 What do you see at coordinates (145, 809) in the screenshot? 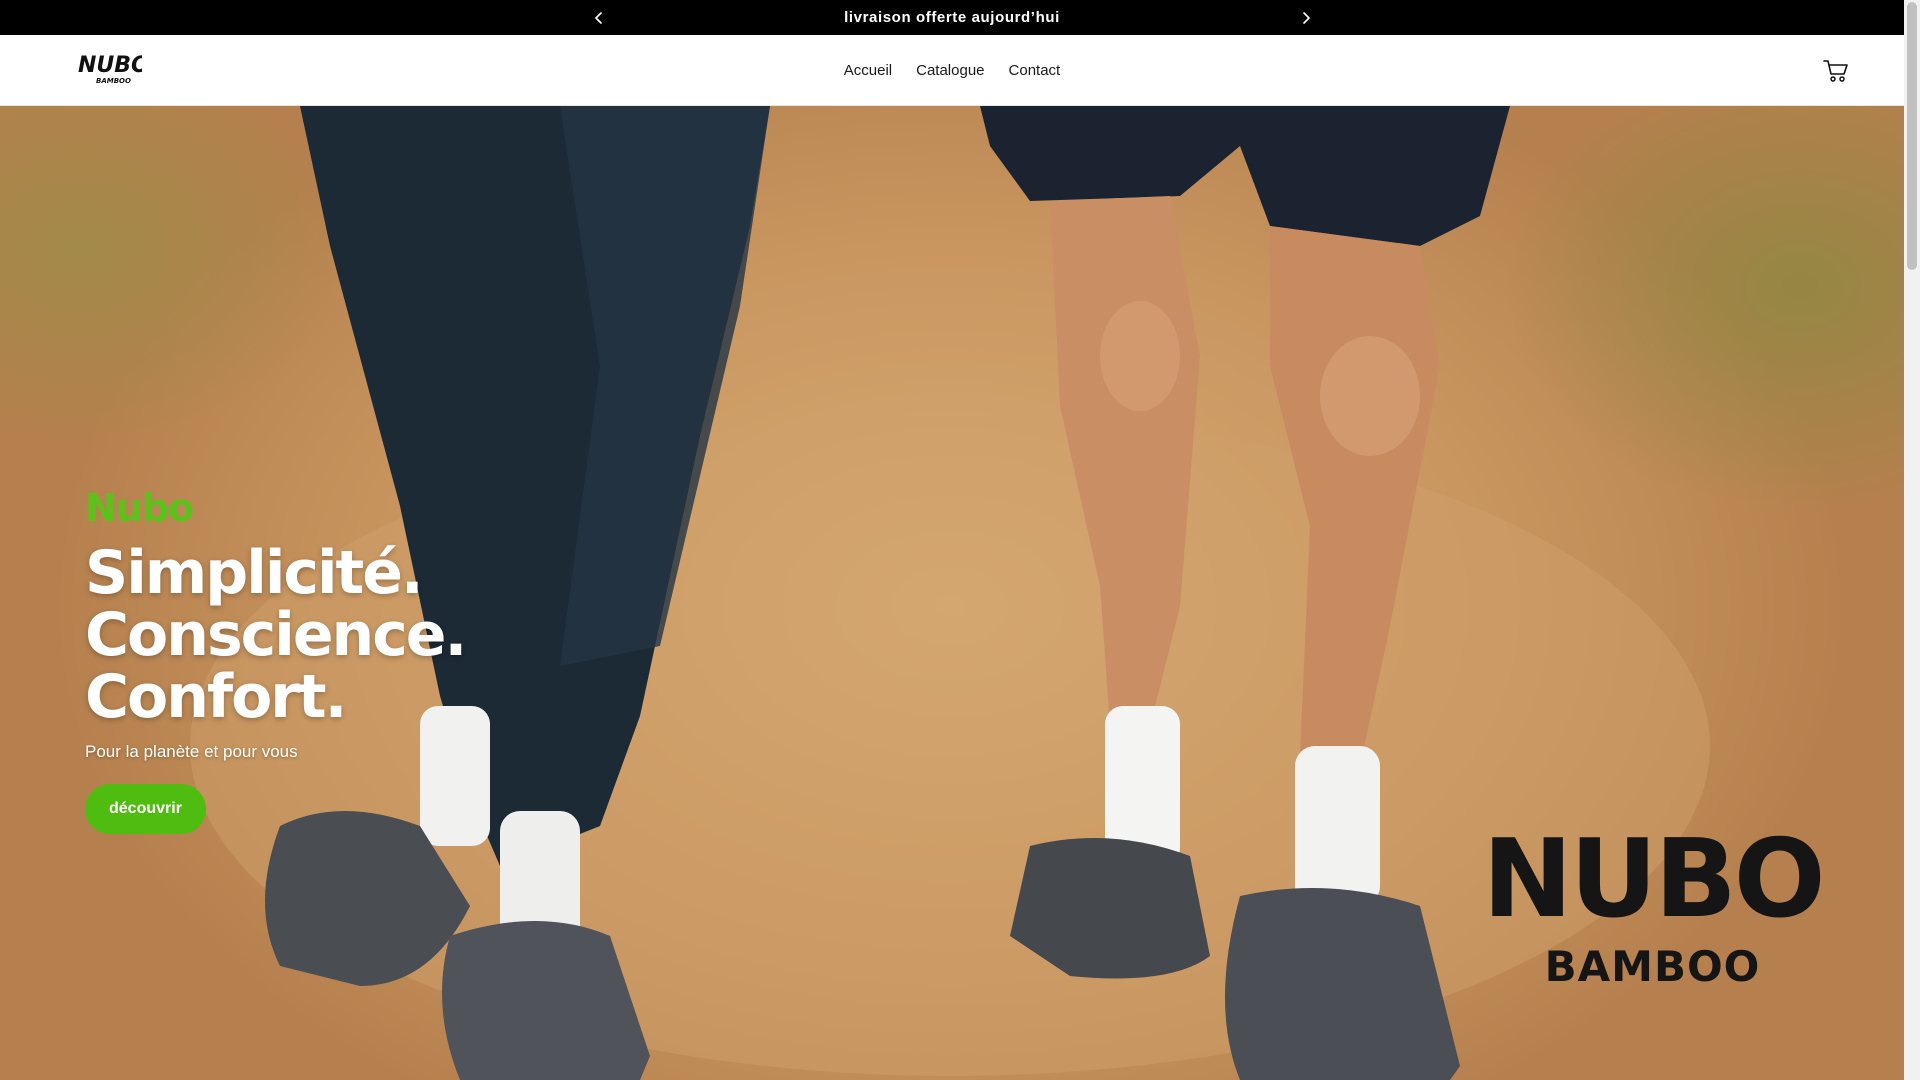
I see `discover-button: découvrir` at bounding box center [145, 809].